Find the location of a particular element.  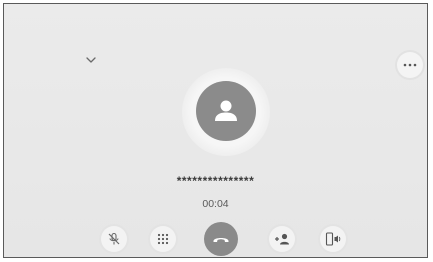

add-call-button is located at coordinates (282, 239).